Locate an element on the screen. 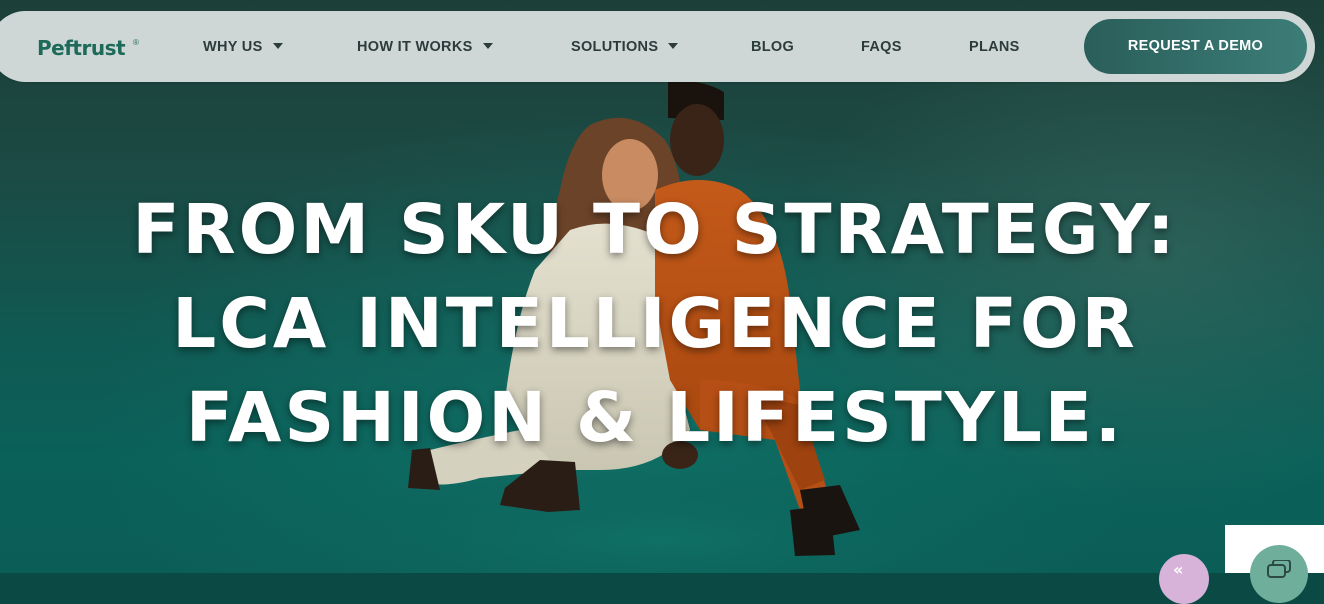  chat-widget-button is located at coordinates (1279, 574).